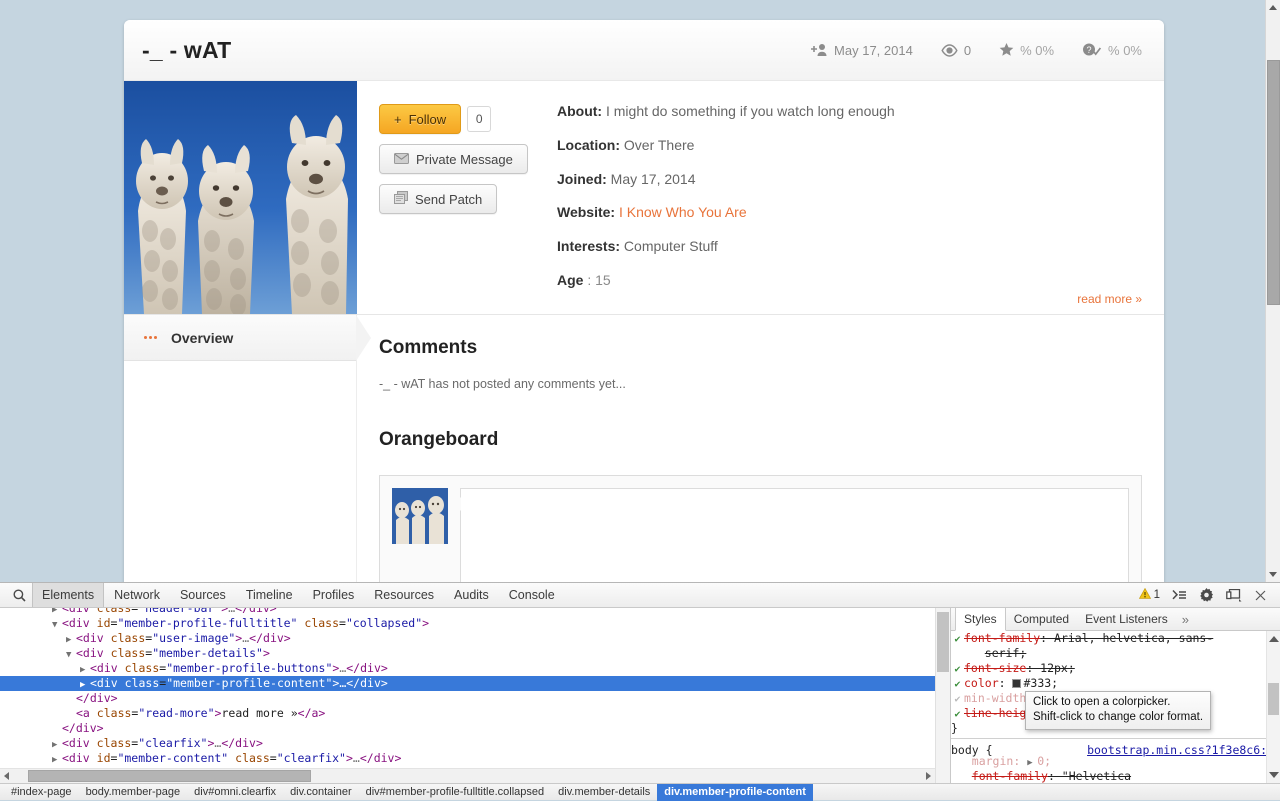 The height and width of the screenshot is (801, 1280). Describe the element at coordinates (19, 595) in the screenshot. I see `search-icon` at that location.